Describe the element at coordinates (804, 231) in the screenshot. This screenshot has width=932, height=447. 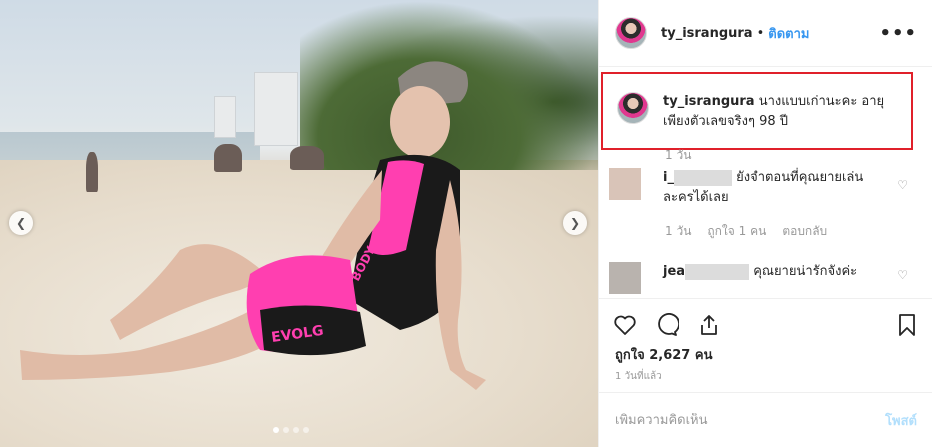
I see `reply-button: ตอบกลับ` at that location.